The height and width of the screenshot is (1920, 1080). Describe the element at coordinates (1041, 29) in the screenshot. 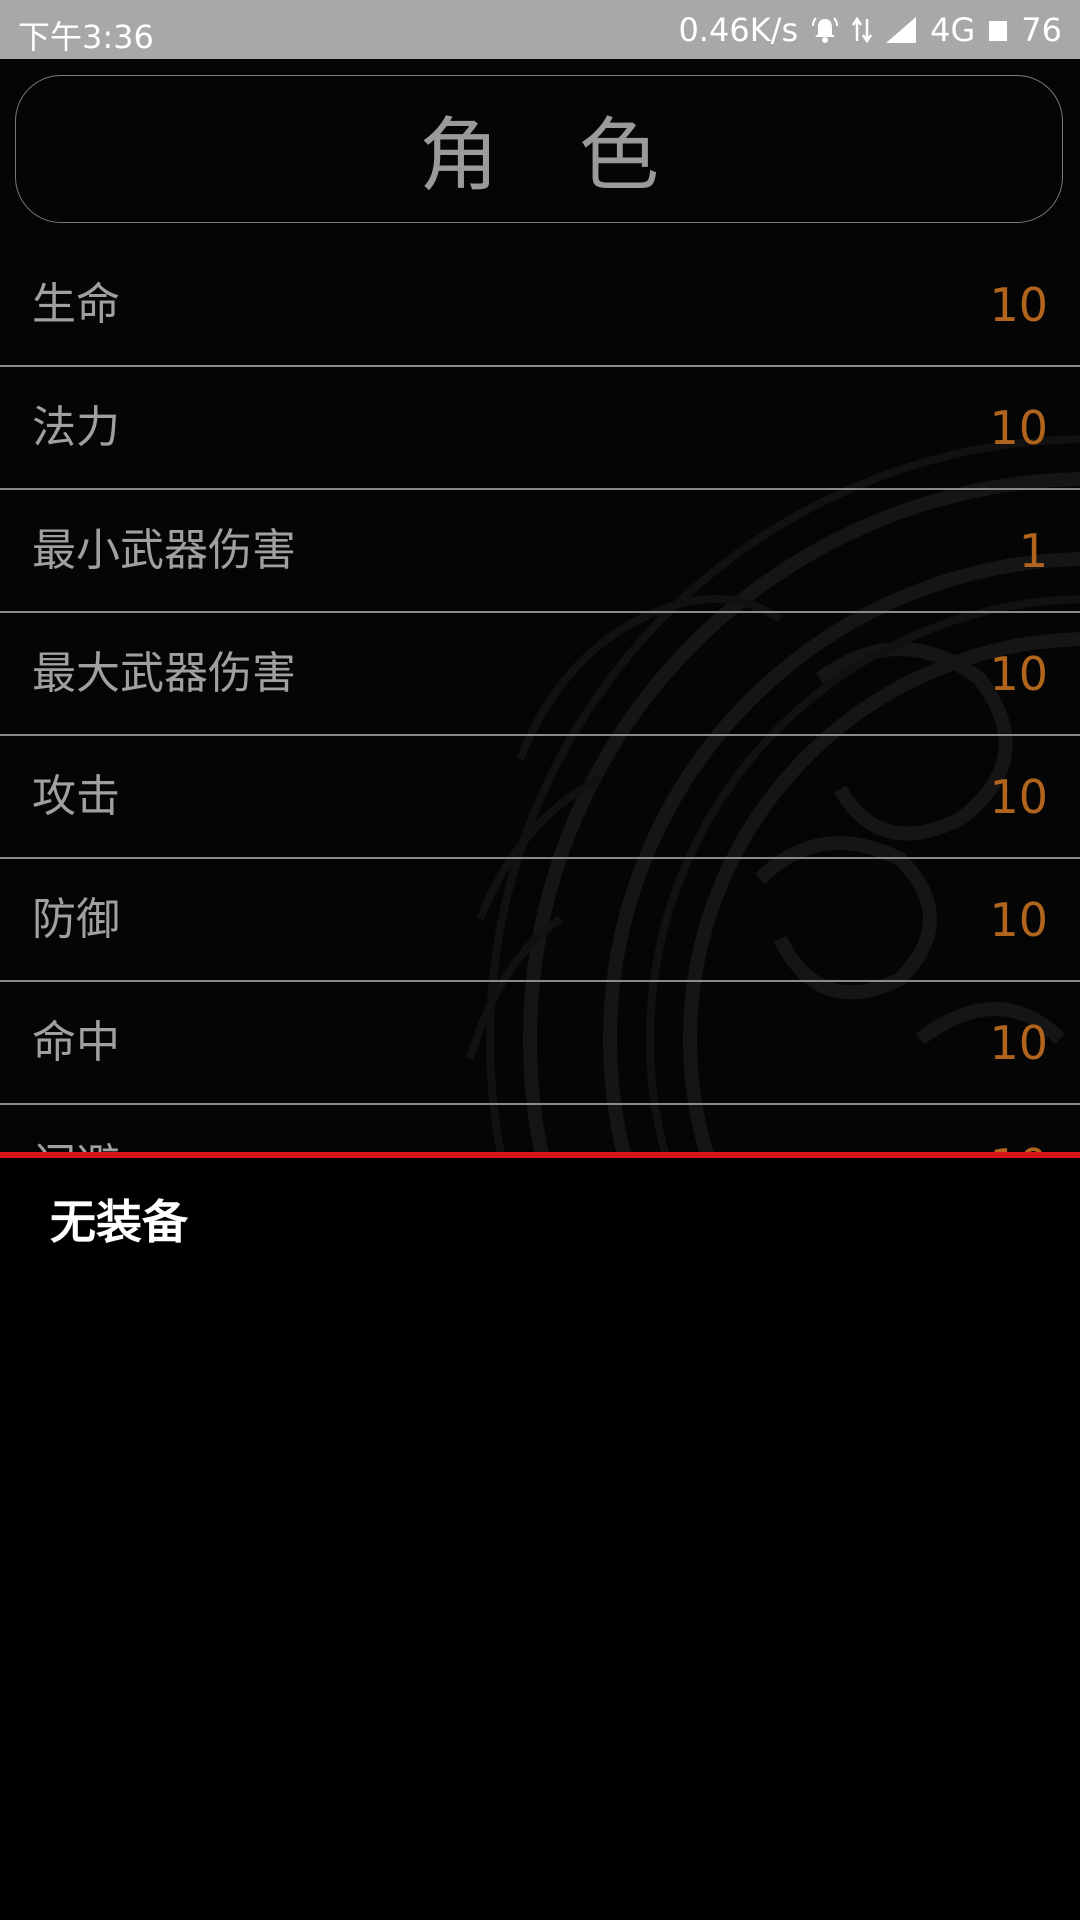

I see `battery-level: 76` at that location.